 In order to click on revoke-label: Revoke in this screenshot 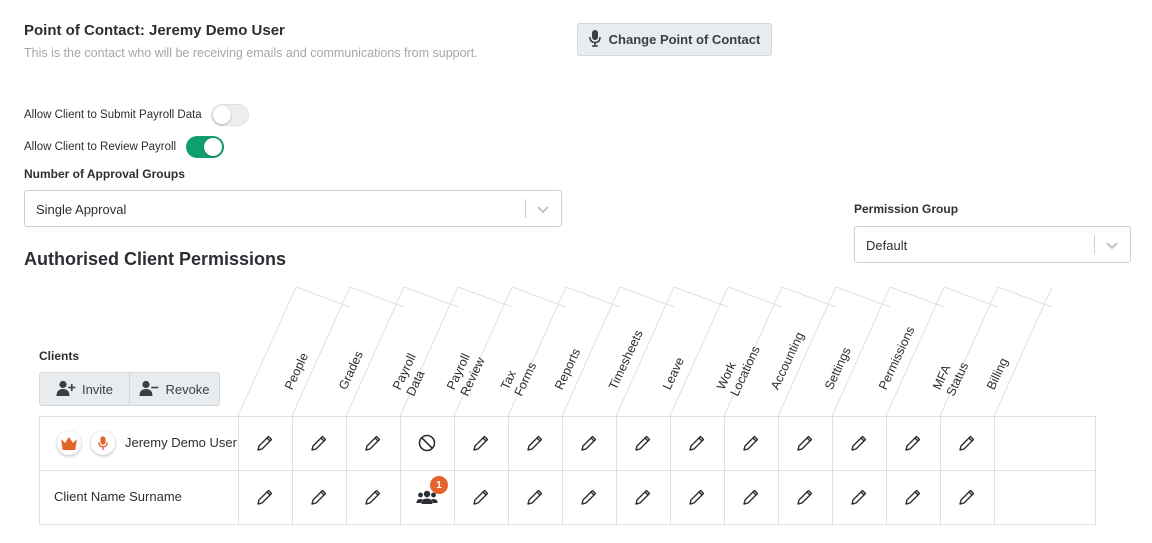, I will do `click(187, 389)`.